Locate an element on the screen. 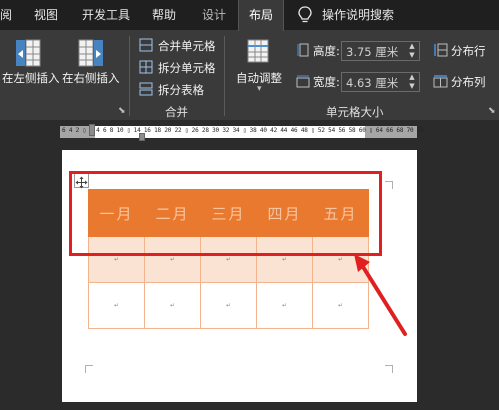  height-label: 高度: is located at coordinates (326, 51).